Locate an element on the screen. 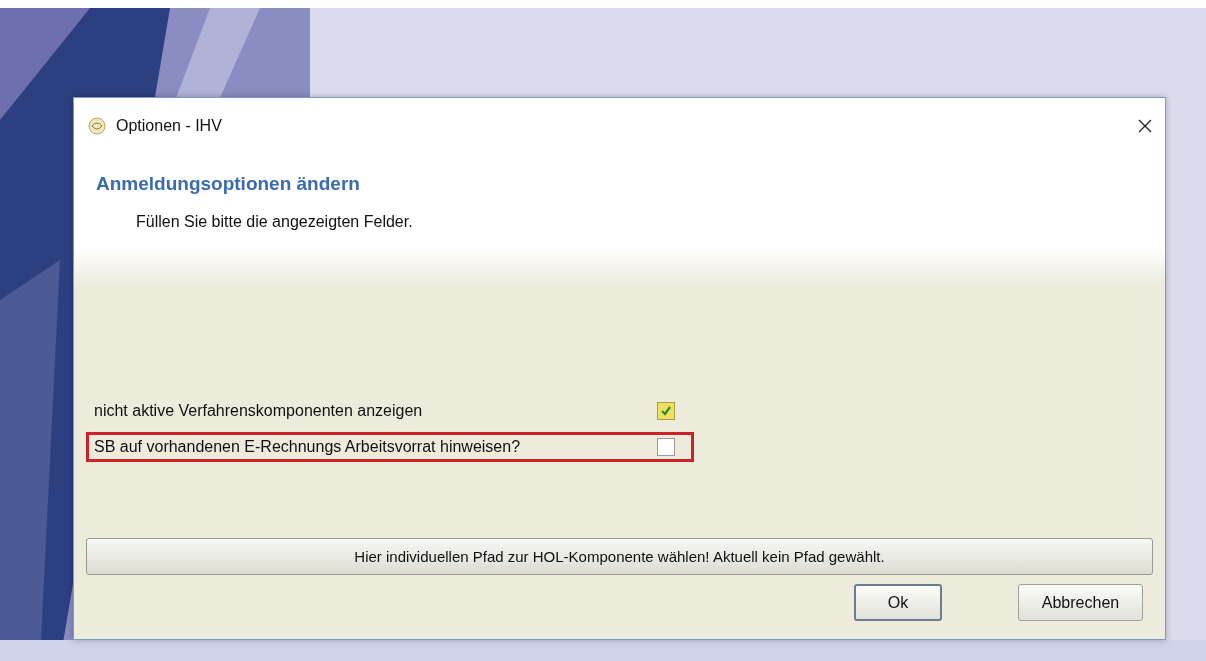  window-title: Optionen - IHV is located at coordinates (169, 125).